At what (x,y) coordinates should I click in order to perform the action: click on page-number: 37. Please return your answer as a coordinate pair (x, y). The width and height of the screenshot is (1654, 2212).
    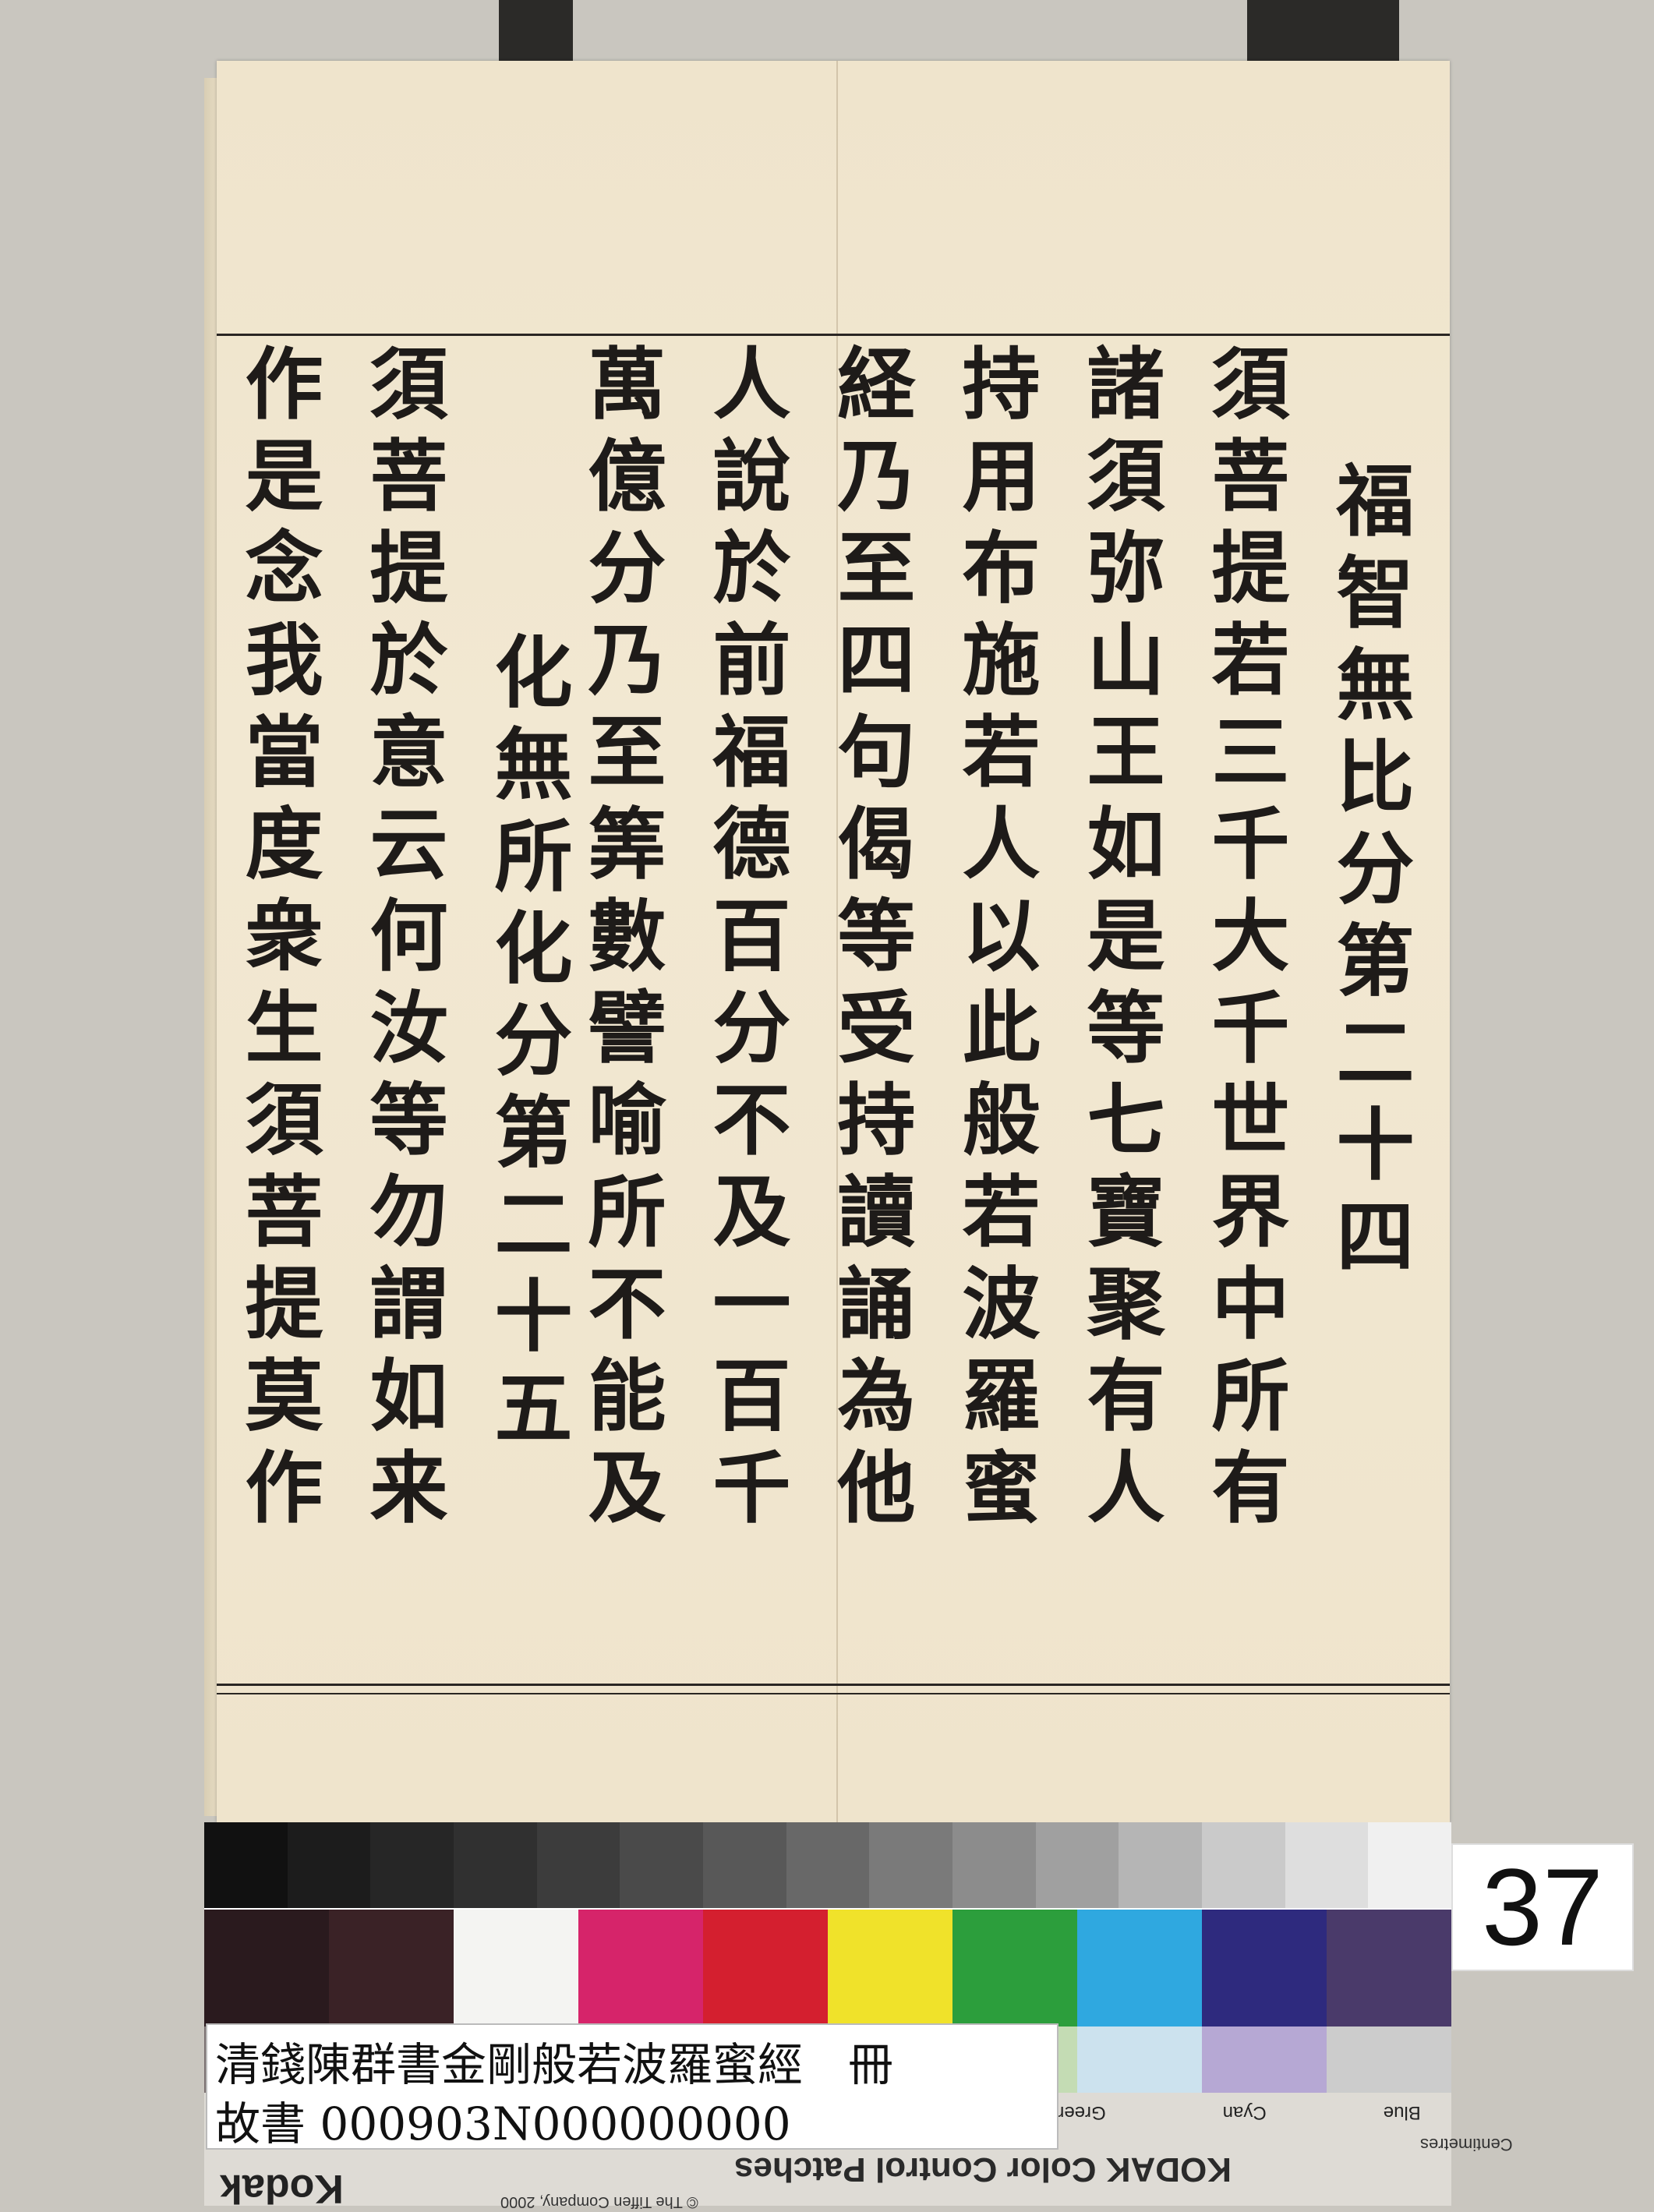
    Looking at the image, I should click on (1543, 1907).